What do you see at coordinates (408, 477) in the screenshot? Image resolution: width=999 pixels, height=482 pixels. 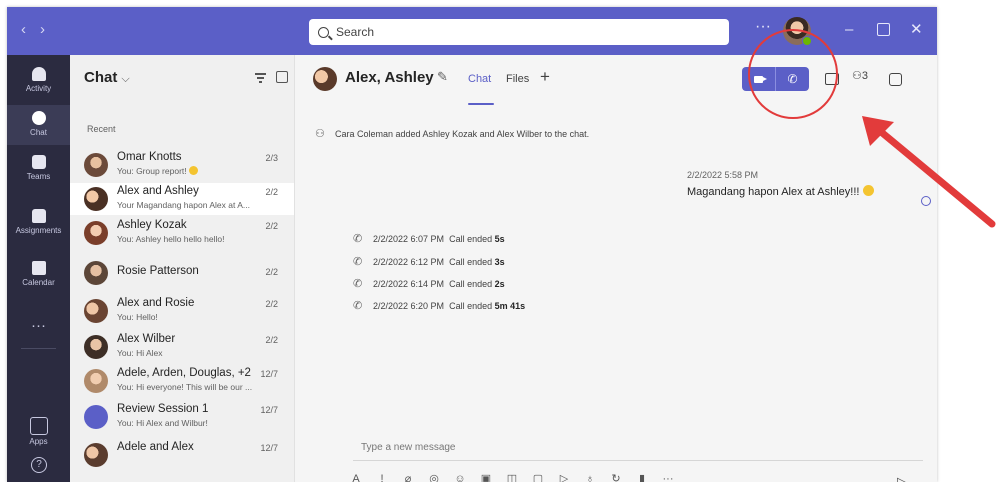 I see `attach-icon: ⌀` at bounding box center [408, 477].